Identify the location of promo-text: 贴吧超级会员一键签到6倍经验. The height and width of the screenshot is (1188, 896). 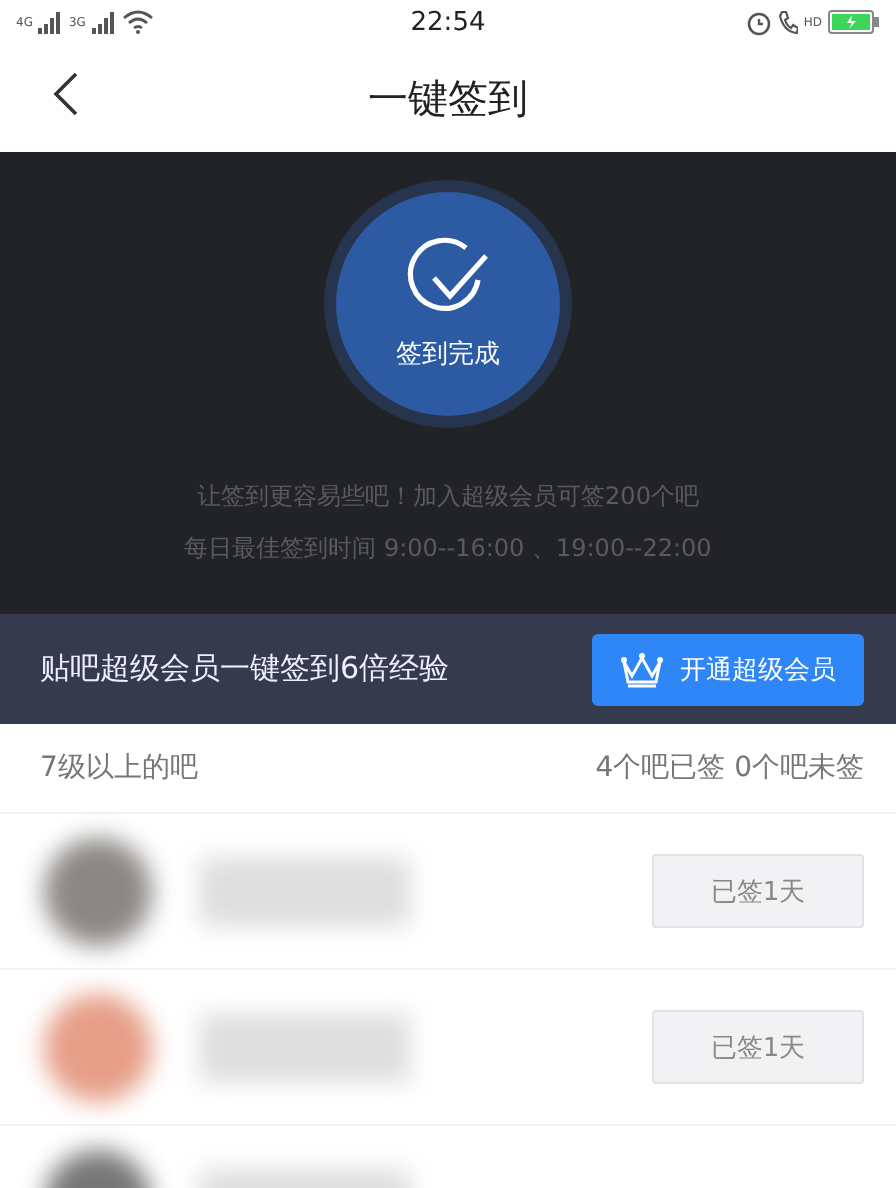
(245, 669).